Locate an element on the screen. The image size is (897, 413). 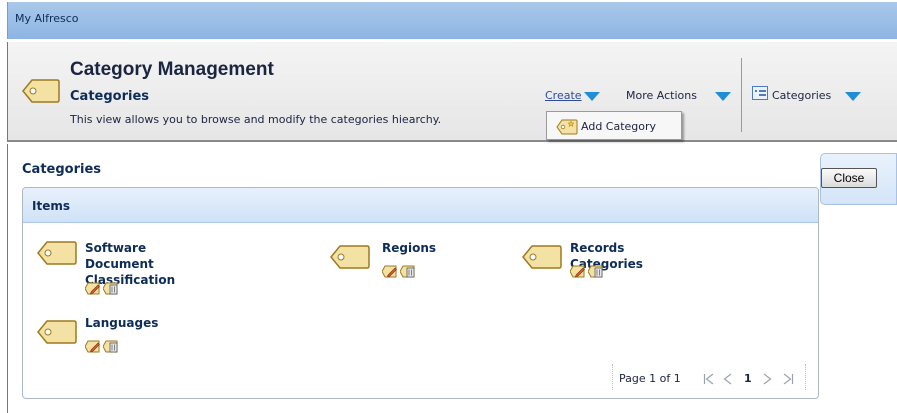
last-page-icon is located at coordinates (788, 379).